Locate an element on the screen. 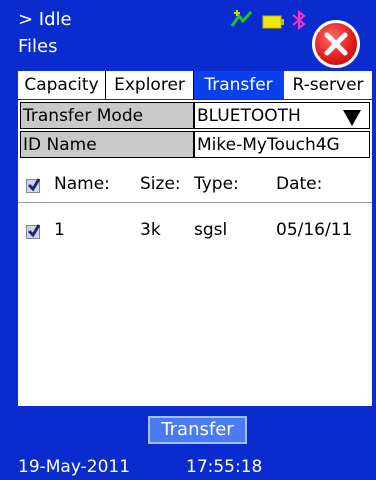 The image size is (376, 480). id-name-label: ID Name is located at coordinates (107, 144).